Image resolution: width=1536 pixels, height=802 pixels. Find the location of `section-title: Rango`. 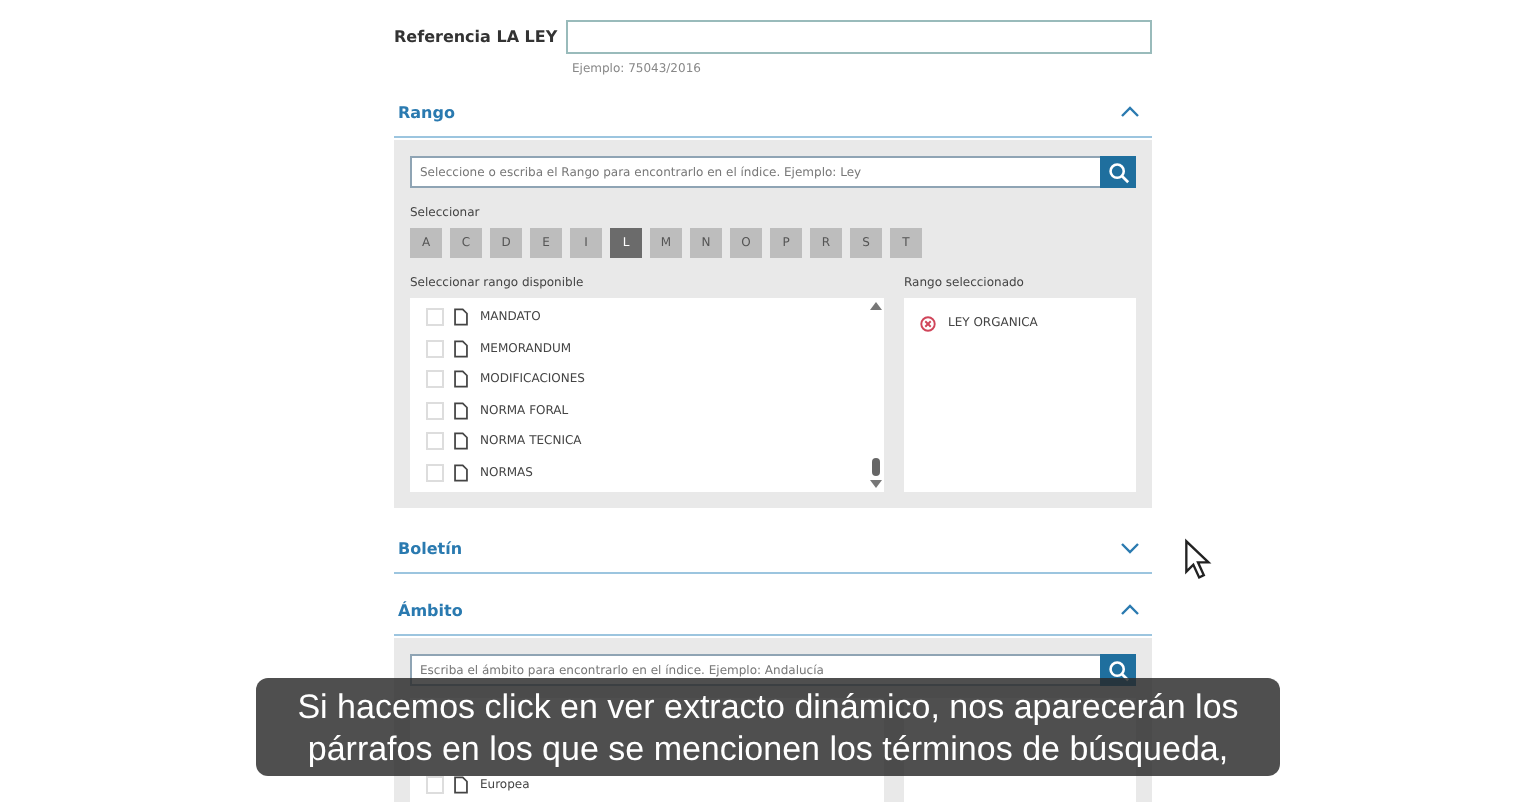

section-title: Rango is located at coordinates (426, 112).